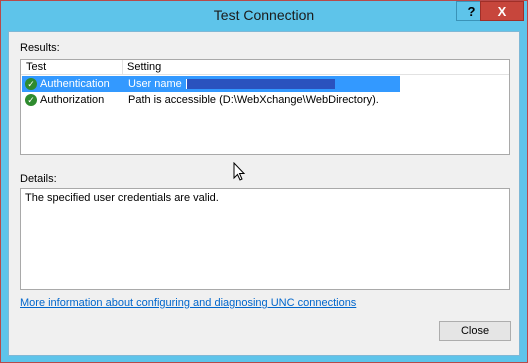  I want to click on details-label: Details:, so click(38, 179).